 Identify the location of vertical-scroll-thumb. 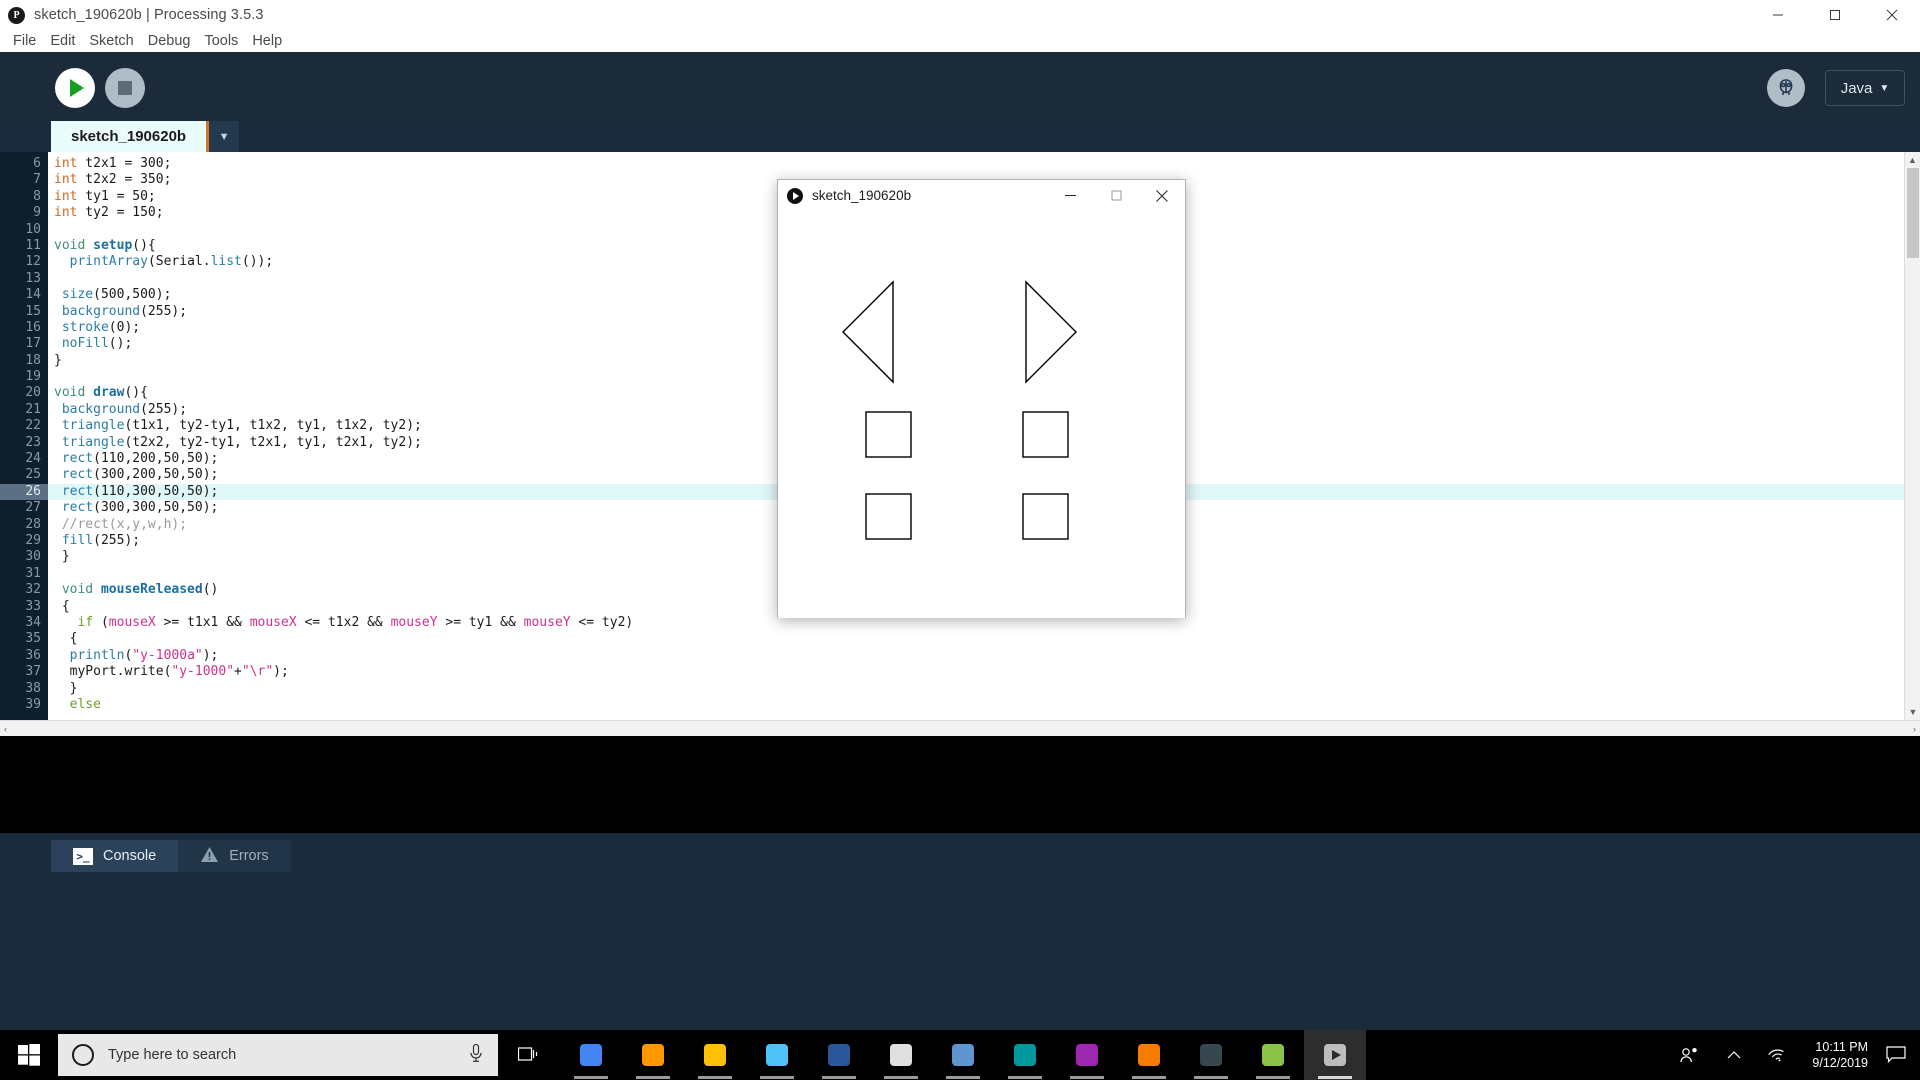
(1913, 213).